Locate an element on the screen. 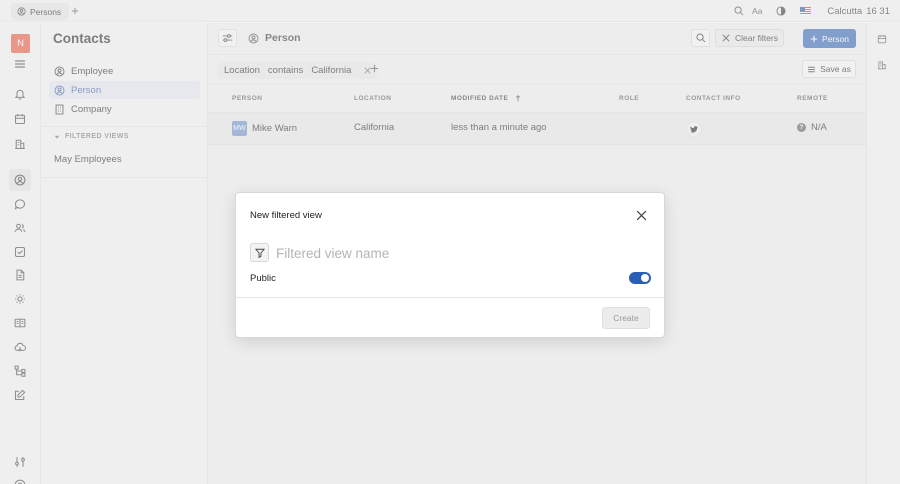 Image resolution: width=900 pixels, height=484 pixels. filtered-view-name-input is located at coordinates (426, 253).